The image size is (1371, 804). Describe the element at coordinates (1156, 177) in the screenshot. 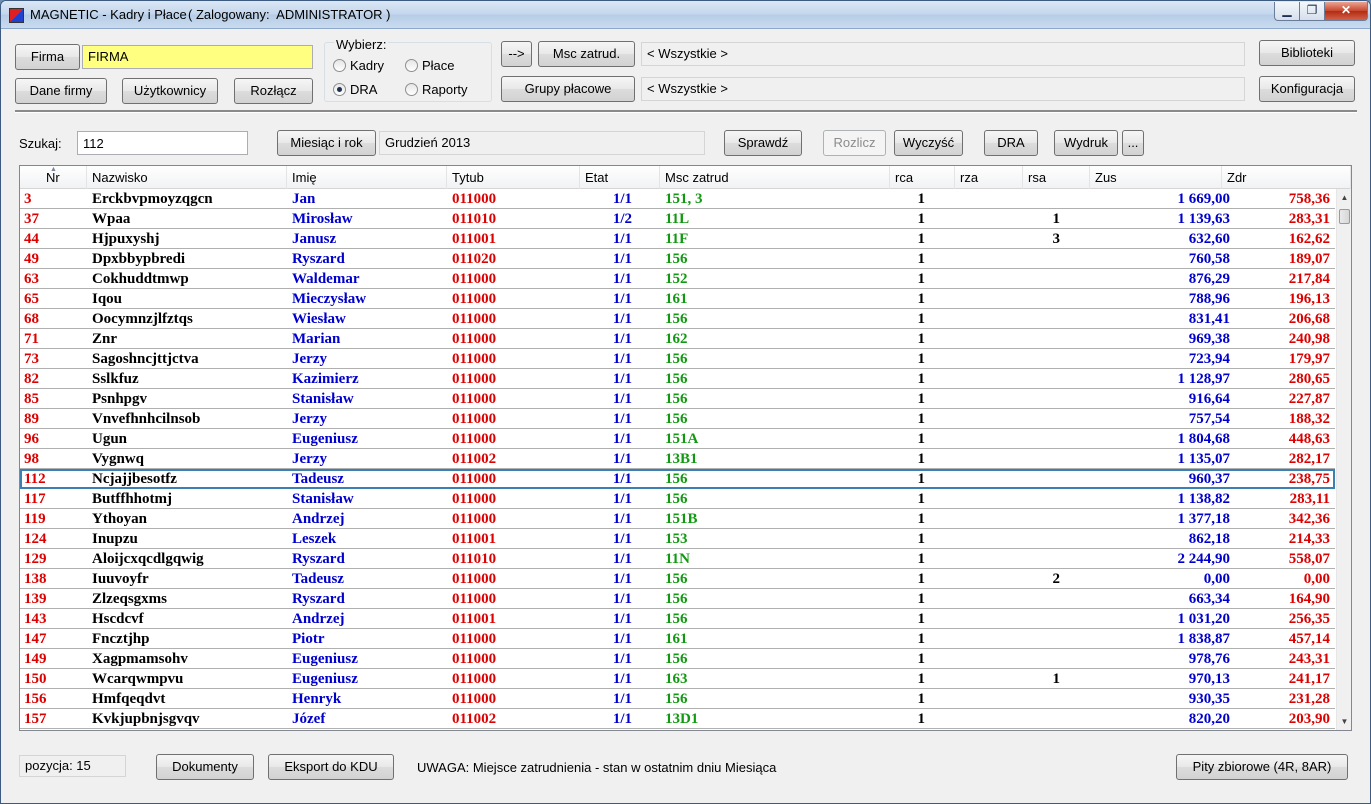

I see `col-header-zus: Zus` at that location.